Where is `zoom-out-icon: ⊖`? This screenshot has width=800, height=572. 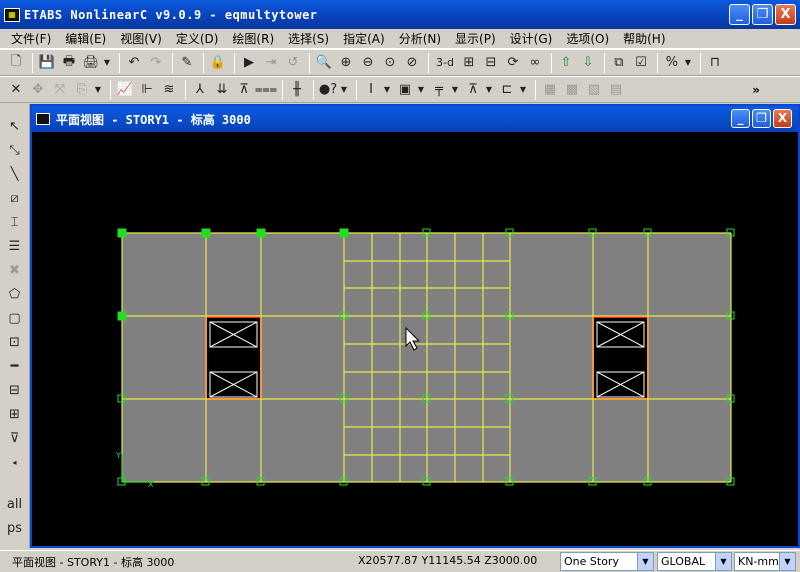
zoom-out-icon: ⊖ is located at coordinates (368, 63).